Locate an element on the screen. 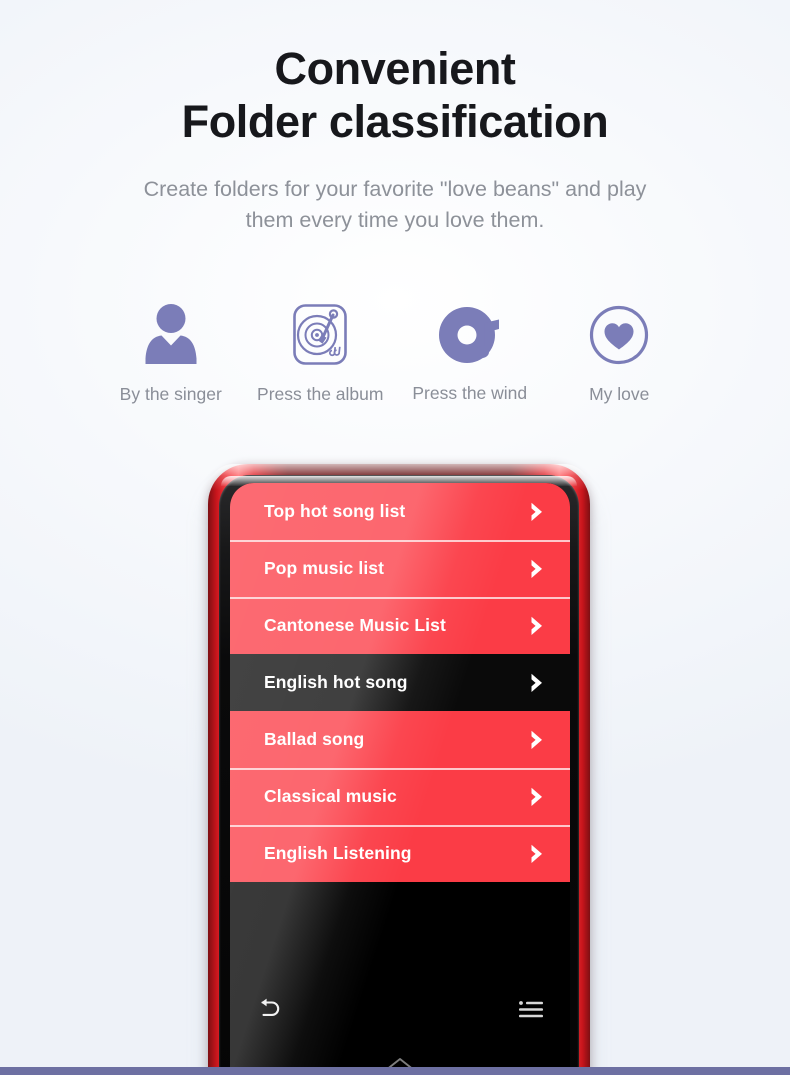 This screenshot has width=790, height=1075. folder-row: Ballad song is located at coordinates (400, 739).